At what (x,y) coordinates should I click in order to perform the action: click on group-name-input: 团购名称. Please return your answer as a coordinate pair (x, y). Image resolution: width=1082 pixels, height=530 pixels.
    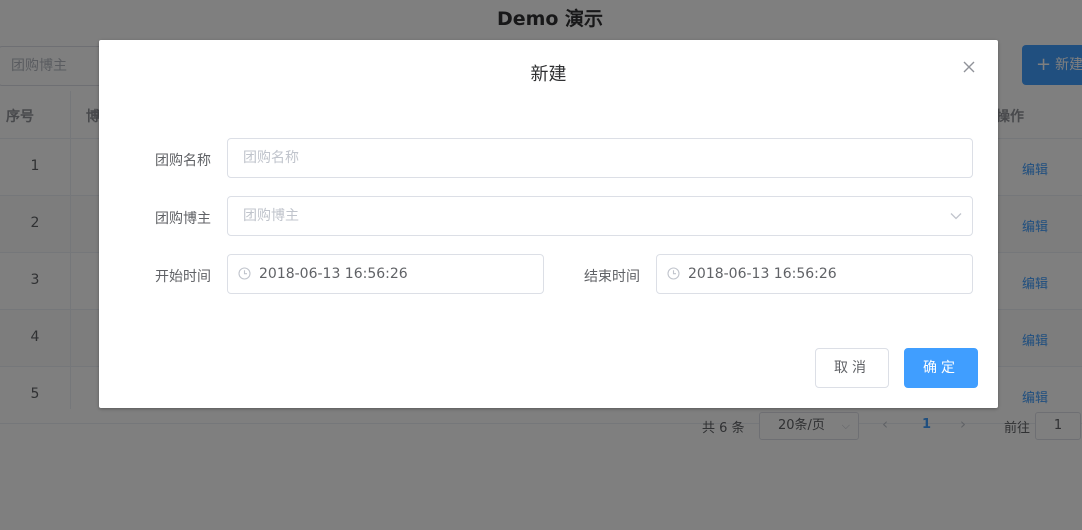
    Looking at the image, I should click on (600, 158).